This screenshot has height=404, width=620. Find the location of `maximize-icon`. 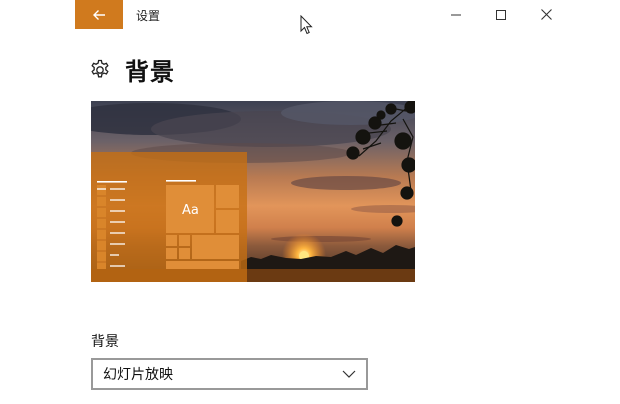

maximize-icon is located at coordinates (501, 14).